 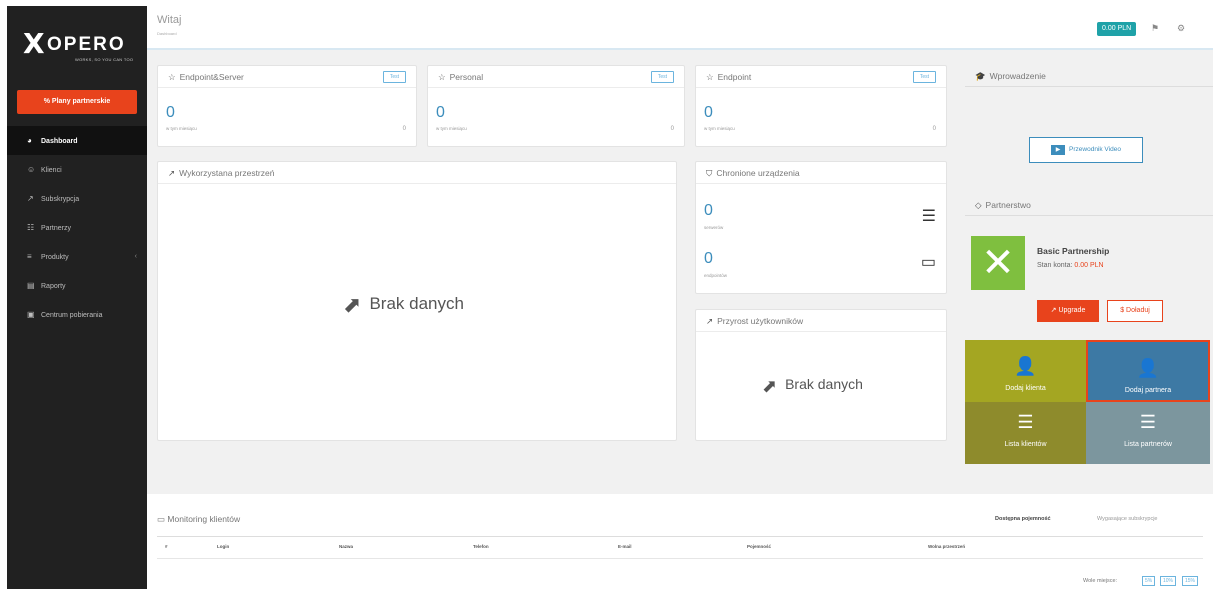 What do you see at coordinates (481, 546) in the screenshot?
I see `col-header-phone: Telefon` at bounding box center [481, 546].